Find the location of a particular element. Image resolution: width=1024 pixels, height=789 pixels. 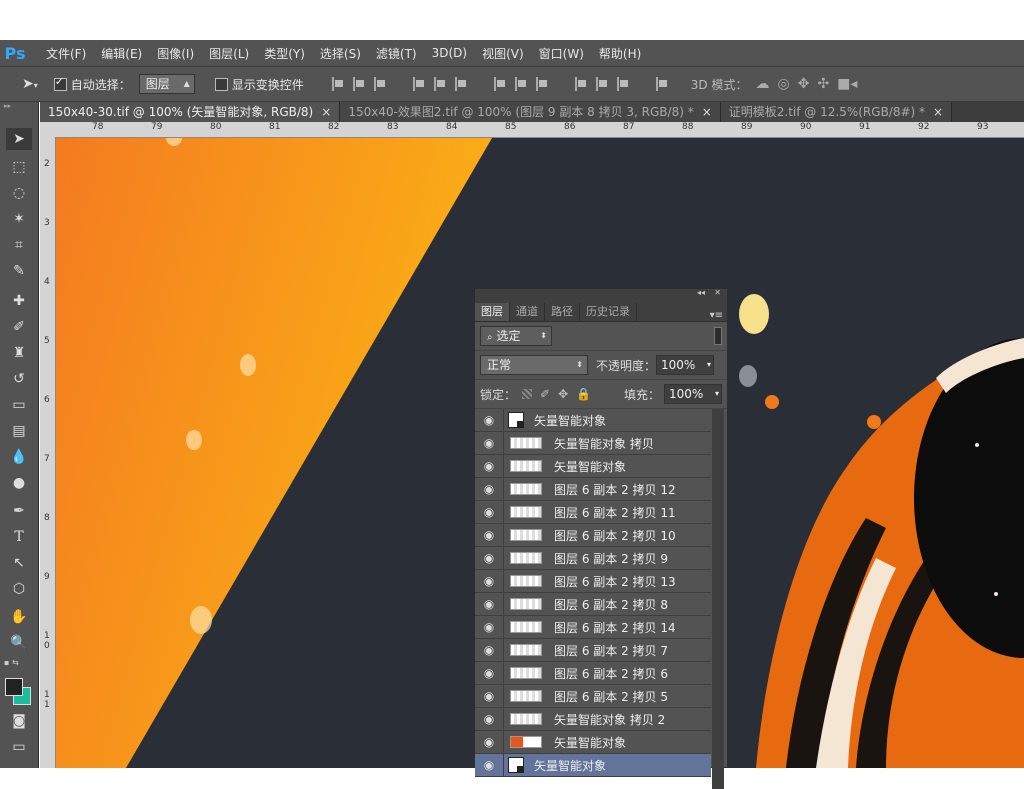

layer-row: ◉ 图层 6 副本 2 拷贝 10 is located at coordinates (593, 535).